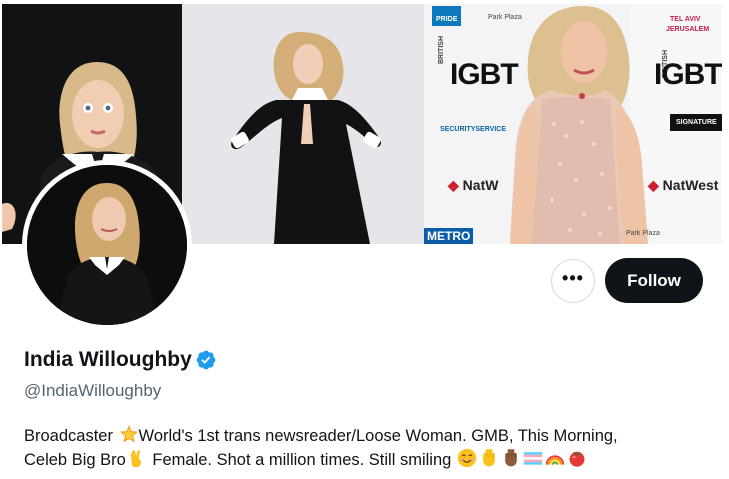  I want to click on security-service-text: SECURITYSERVICE, so click(473, 129).